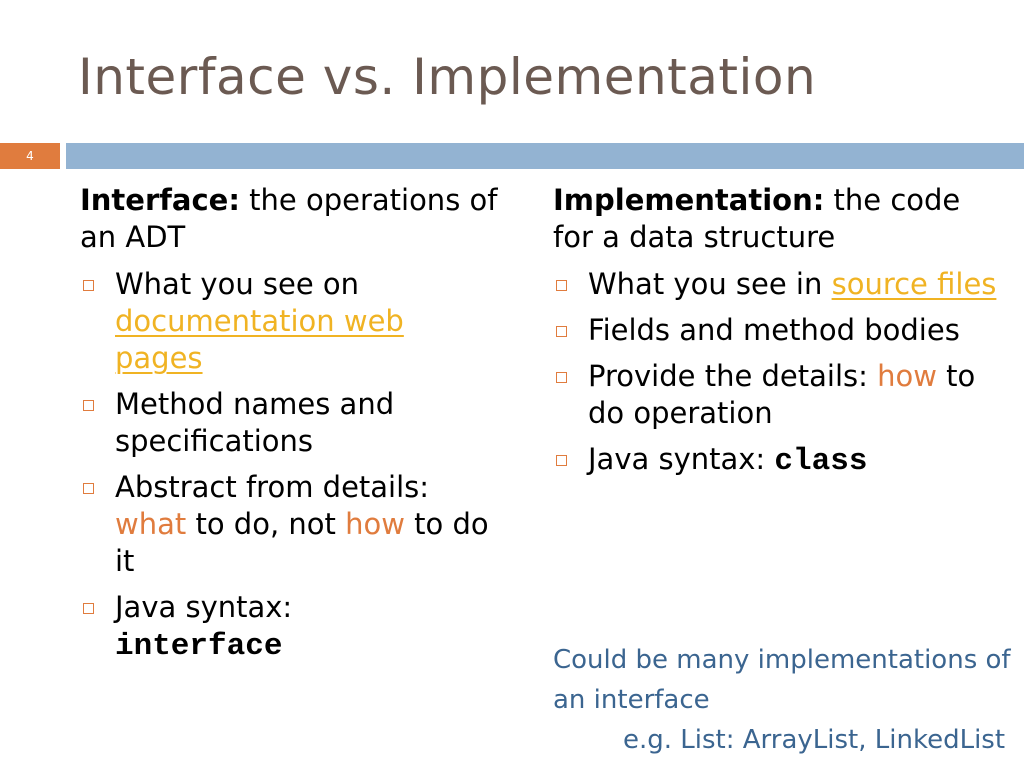 Image resolution: width=1024 pixels, height=768 pixels. Describe the element at coordinates (814, 740) in the screenshot. I see `note-example: e.g. List: ArrayList, LinkedList` at that location.